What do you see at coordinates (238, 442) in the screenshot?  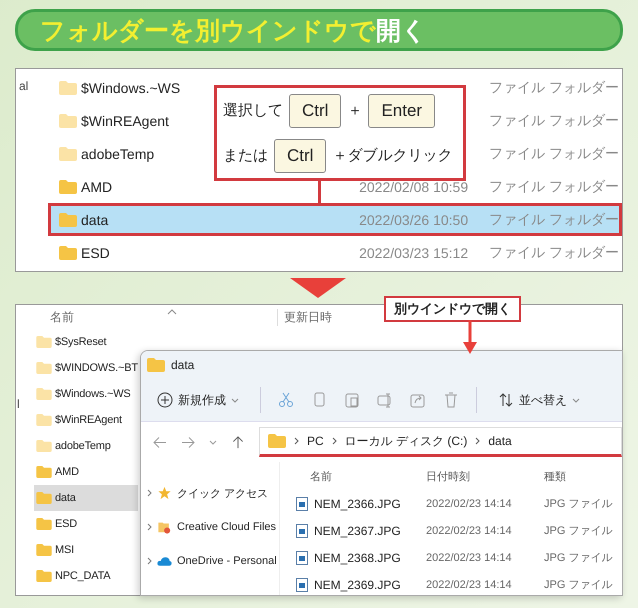 I see `up-arrow-icon` at bounding box center [238, 442].